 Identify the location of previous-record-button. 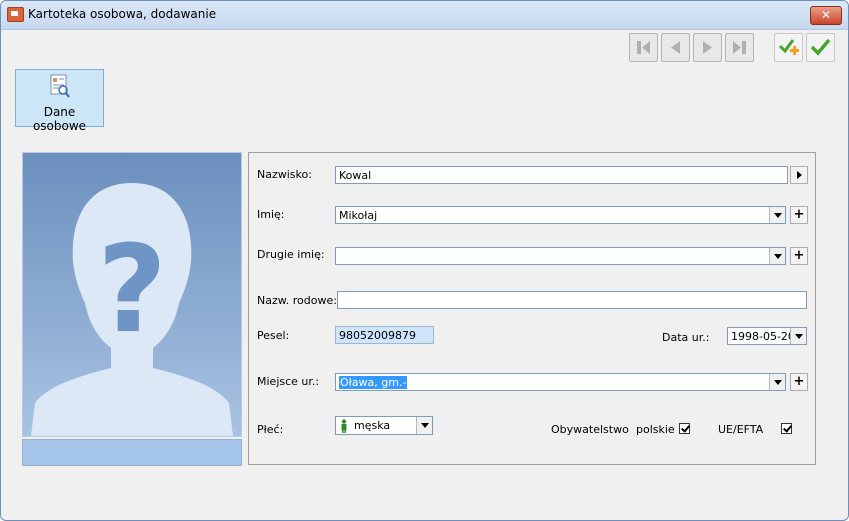
(675, 47).